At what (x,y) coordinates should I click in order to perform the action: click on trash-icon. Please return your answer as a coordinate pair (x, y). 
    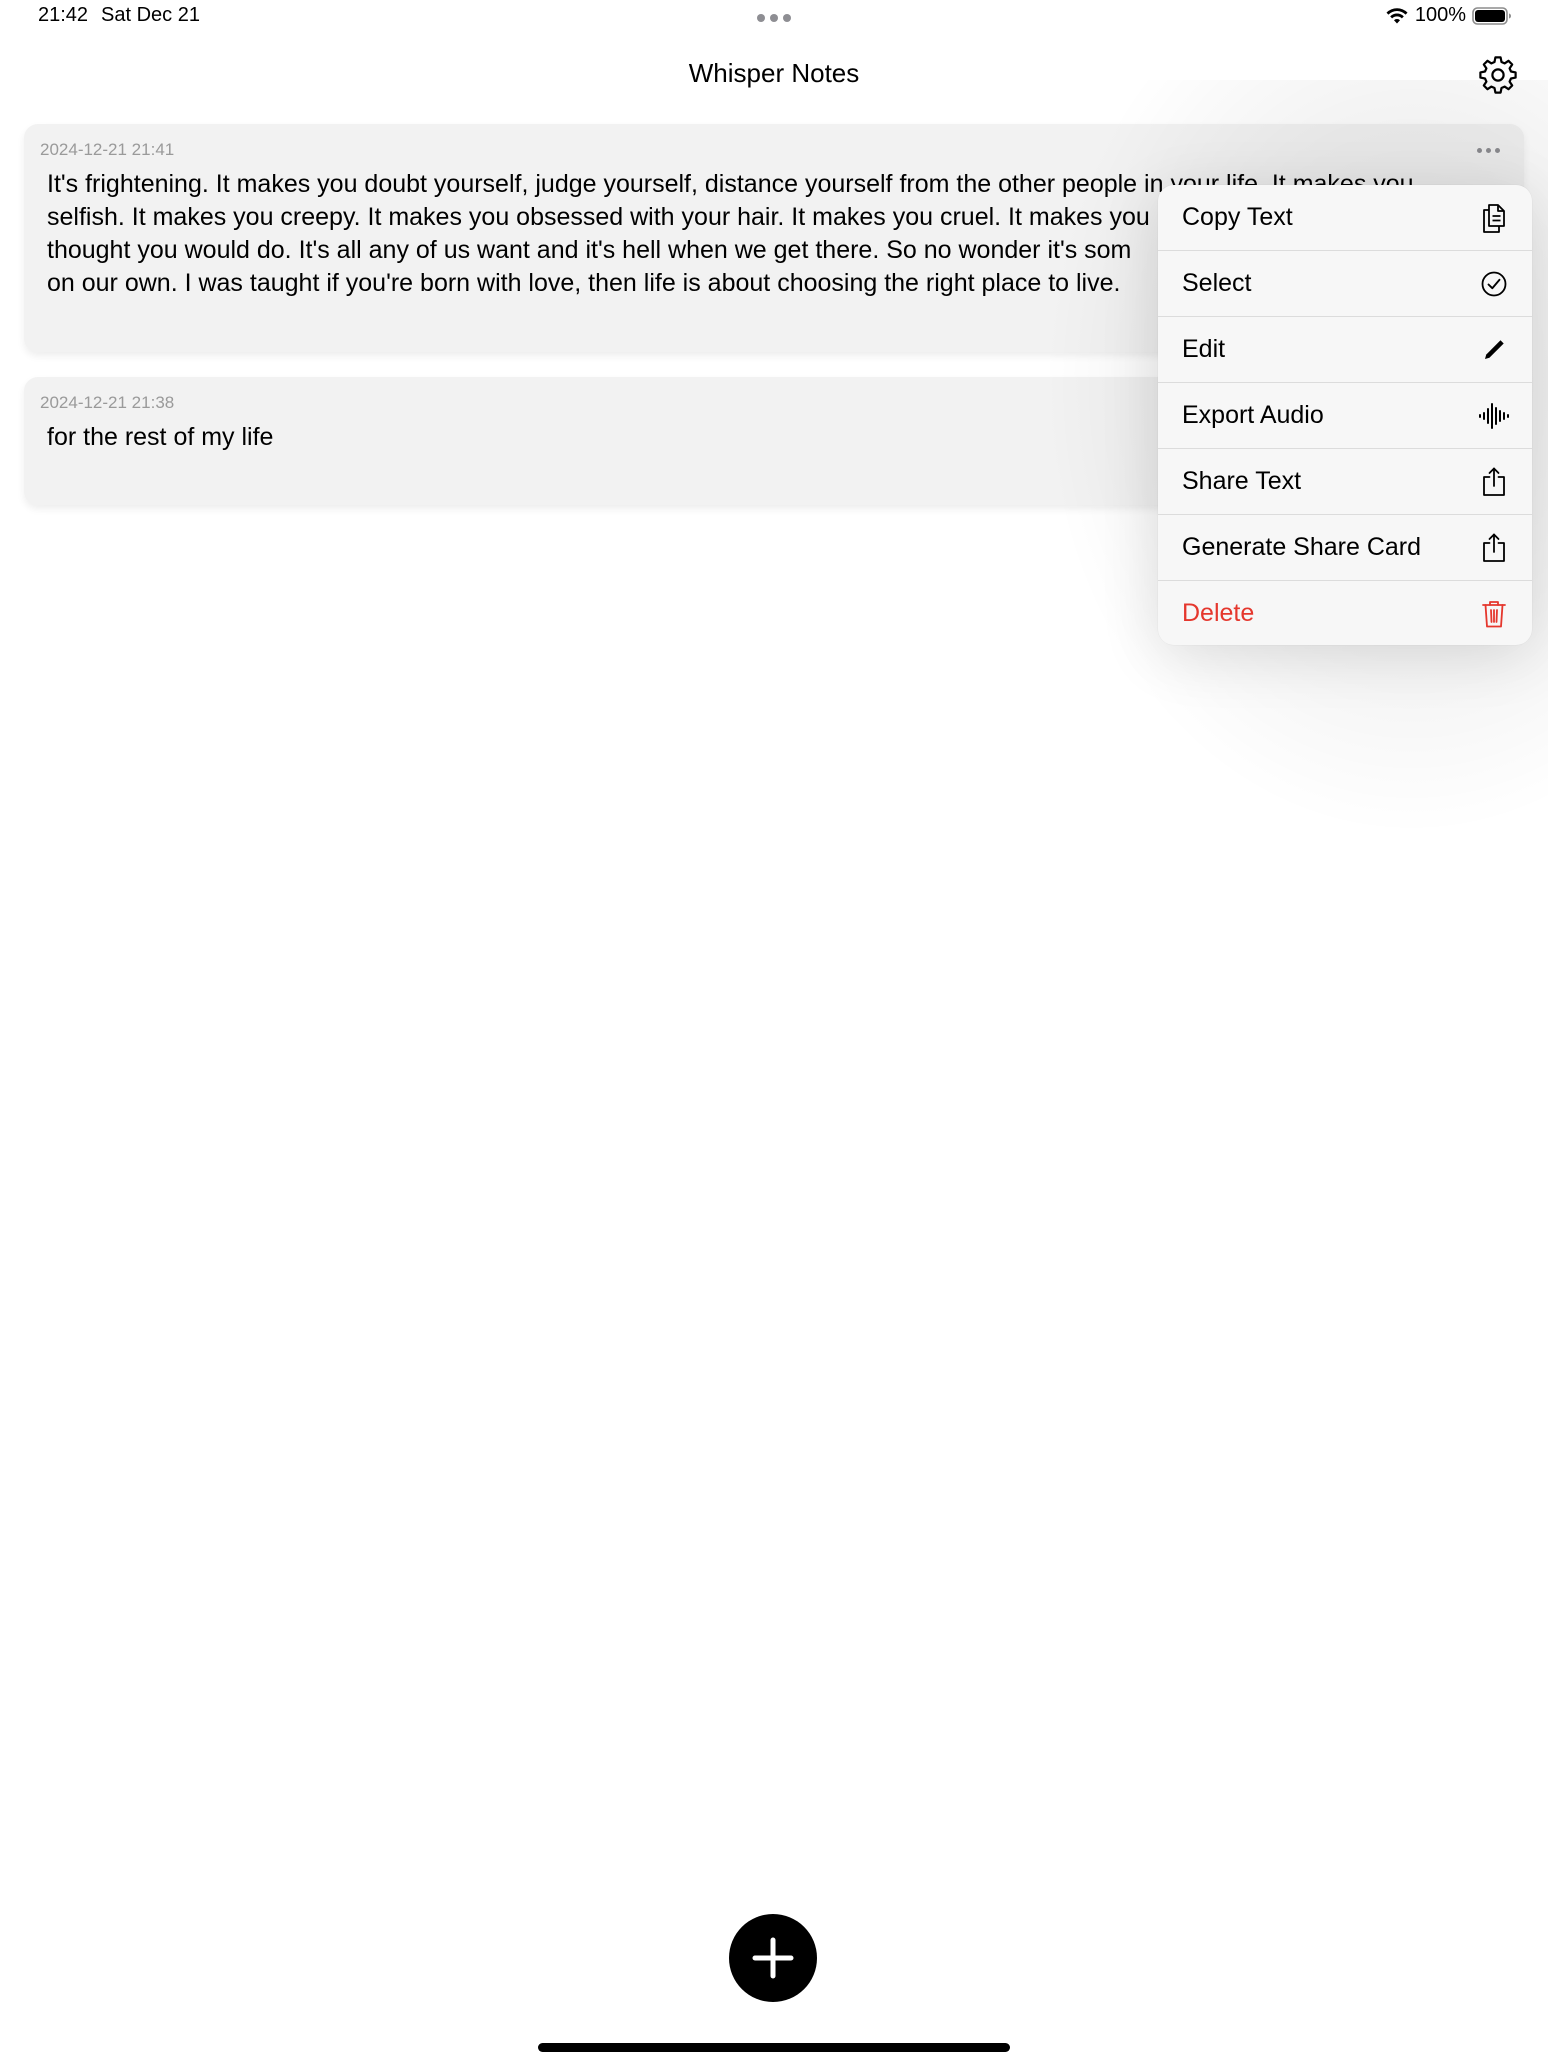
    Looking at the image, I should click on (1494, 614).